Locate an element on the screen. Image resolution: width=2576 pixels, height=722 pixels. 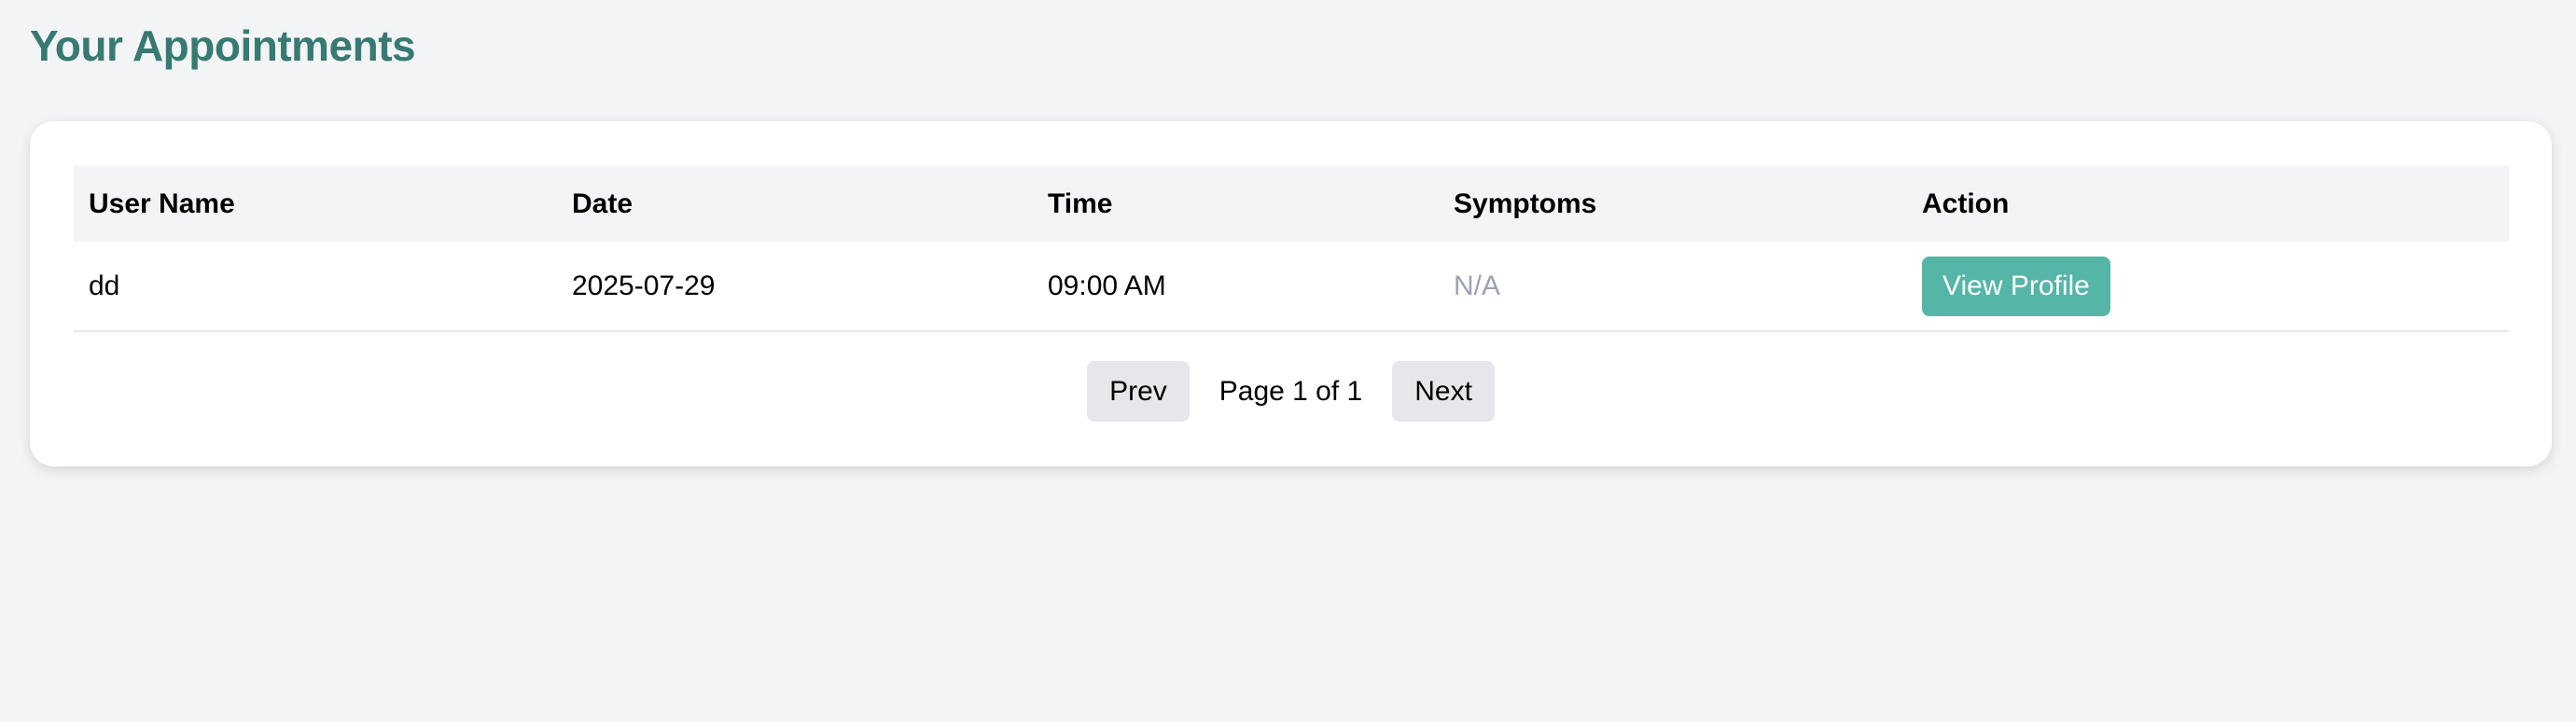
cell-symptoms: N/A is located at coordinates (1673, 287).